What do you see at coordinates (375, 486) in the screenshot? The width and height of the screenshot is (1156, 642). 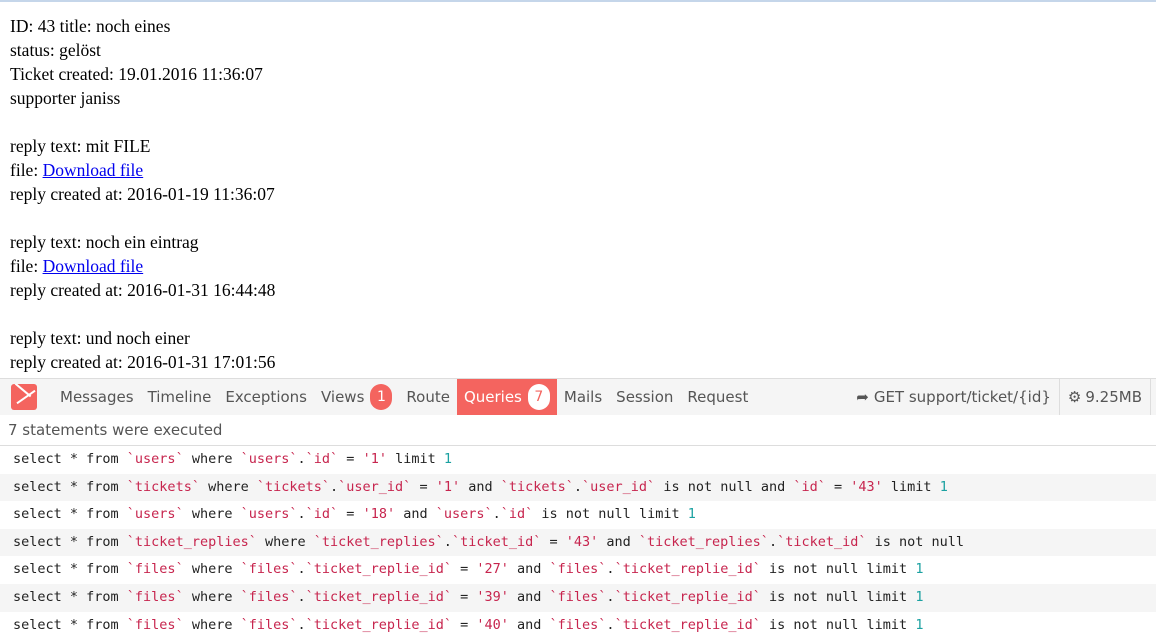 I see `sql-token: `user_id`` at bounding box center [375, 486].